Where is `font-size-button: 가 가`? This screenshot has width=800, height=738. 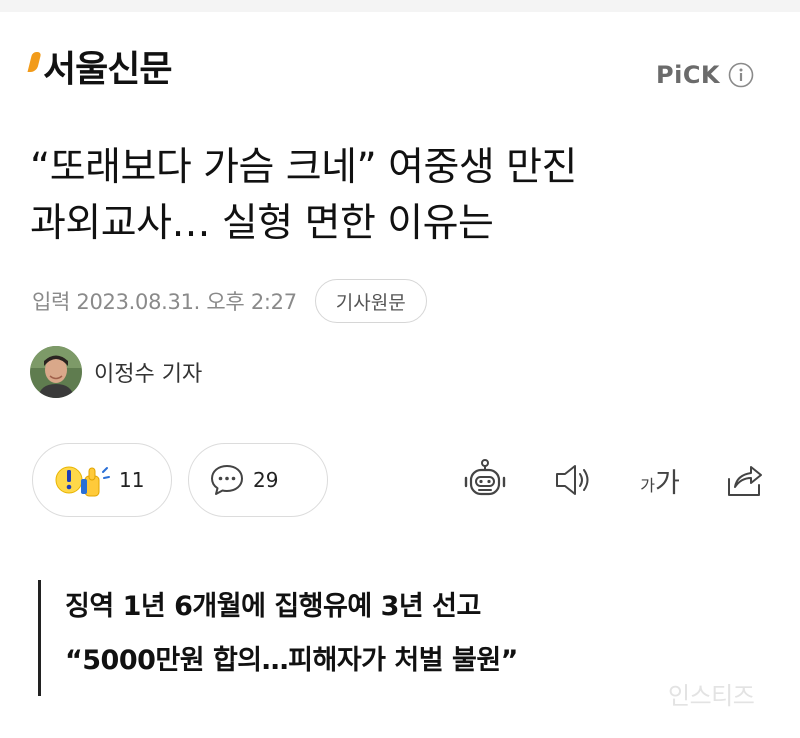 font-size-button: 가 가 is located at coordinates (660, 480).